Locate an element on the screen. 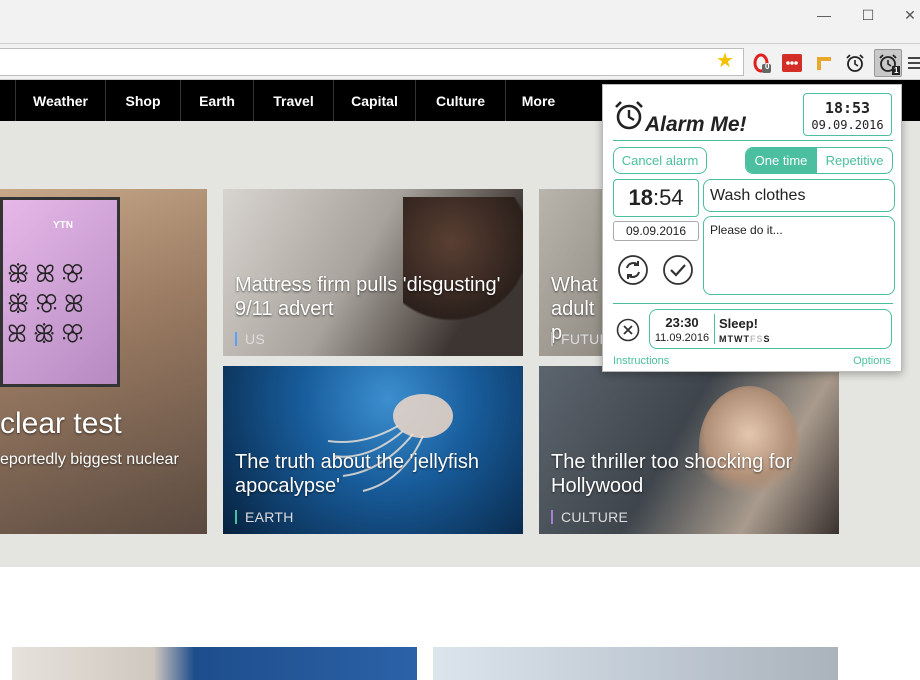 The image size is (920, 680). story-title: The thriller too shocking for Hollywood is located at coordinates (672, 474).